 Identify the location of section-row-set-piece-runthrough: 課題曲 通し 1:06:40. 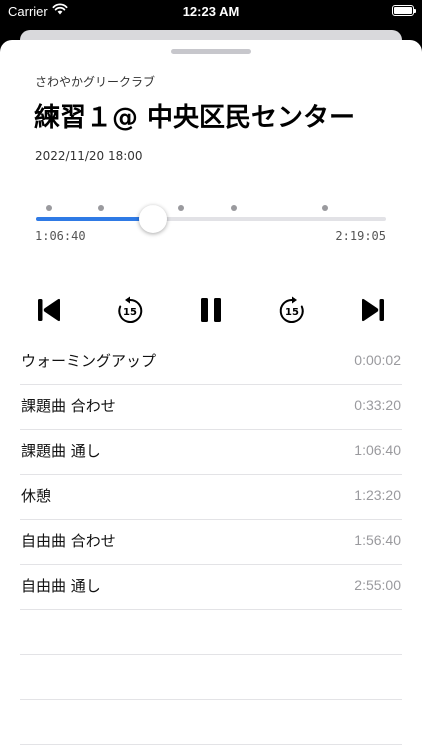
(211, 452).